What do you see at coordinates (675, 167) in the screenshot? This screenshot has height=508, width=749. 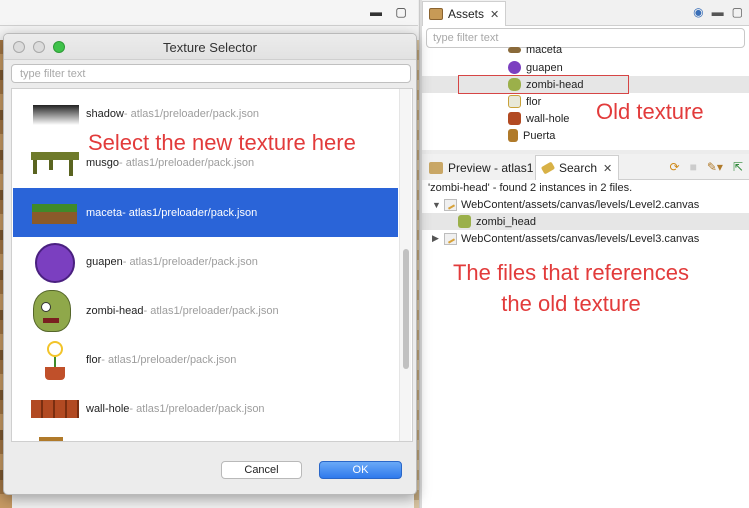 I see `refresh-icon: ⟳` at bounding box center [675, 167].